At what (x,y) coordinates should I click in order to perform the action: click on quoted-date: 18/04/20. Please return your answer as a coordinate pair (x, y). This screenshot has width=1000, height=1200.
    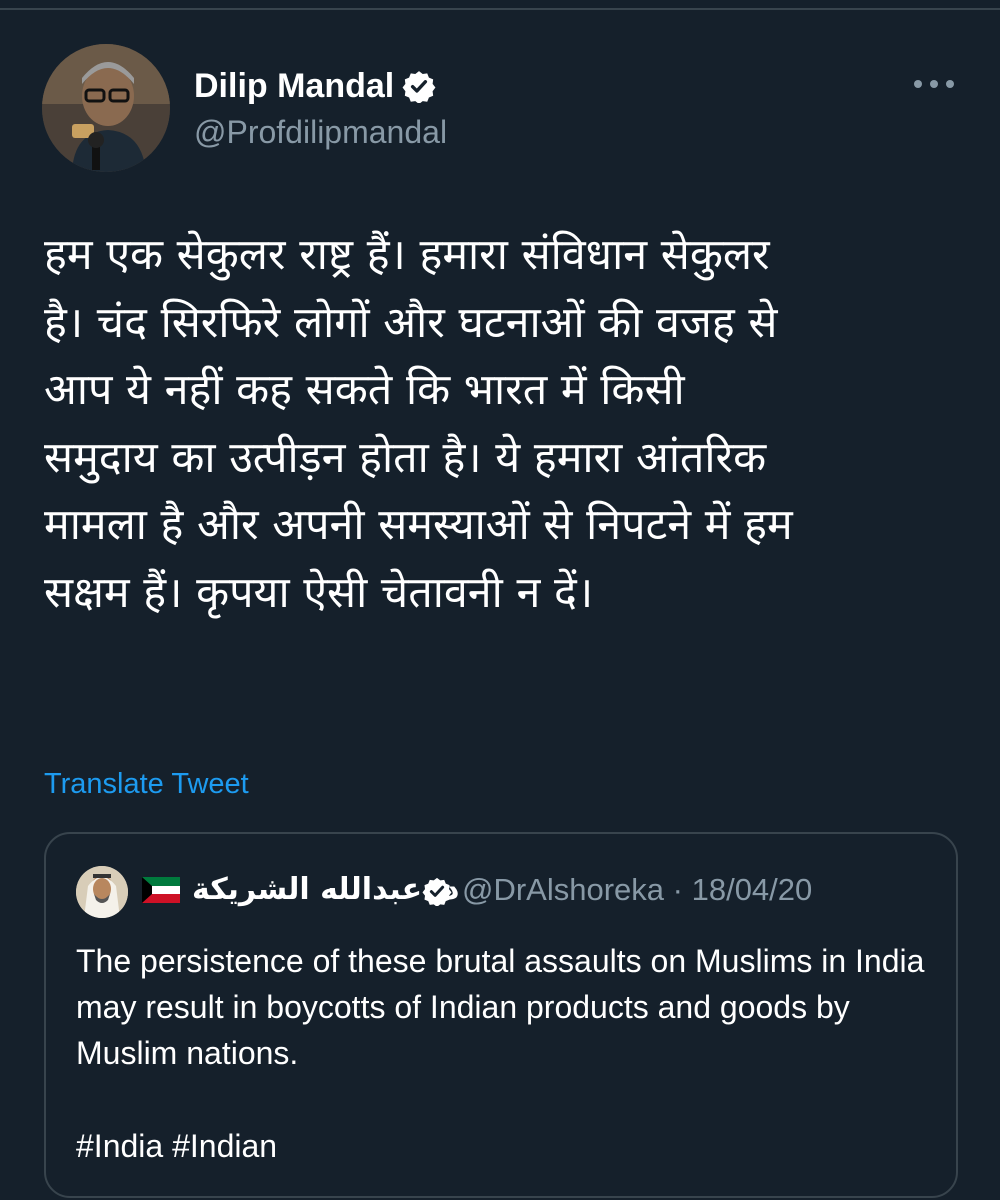
    Looking at the image, I should click on (752, 889).